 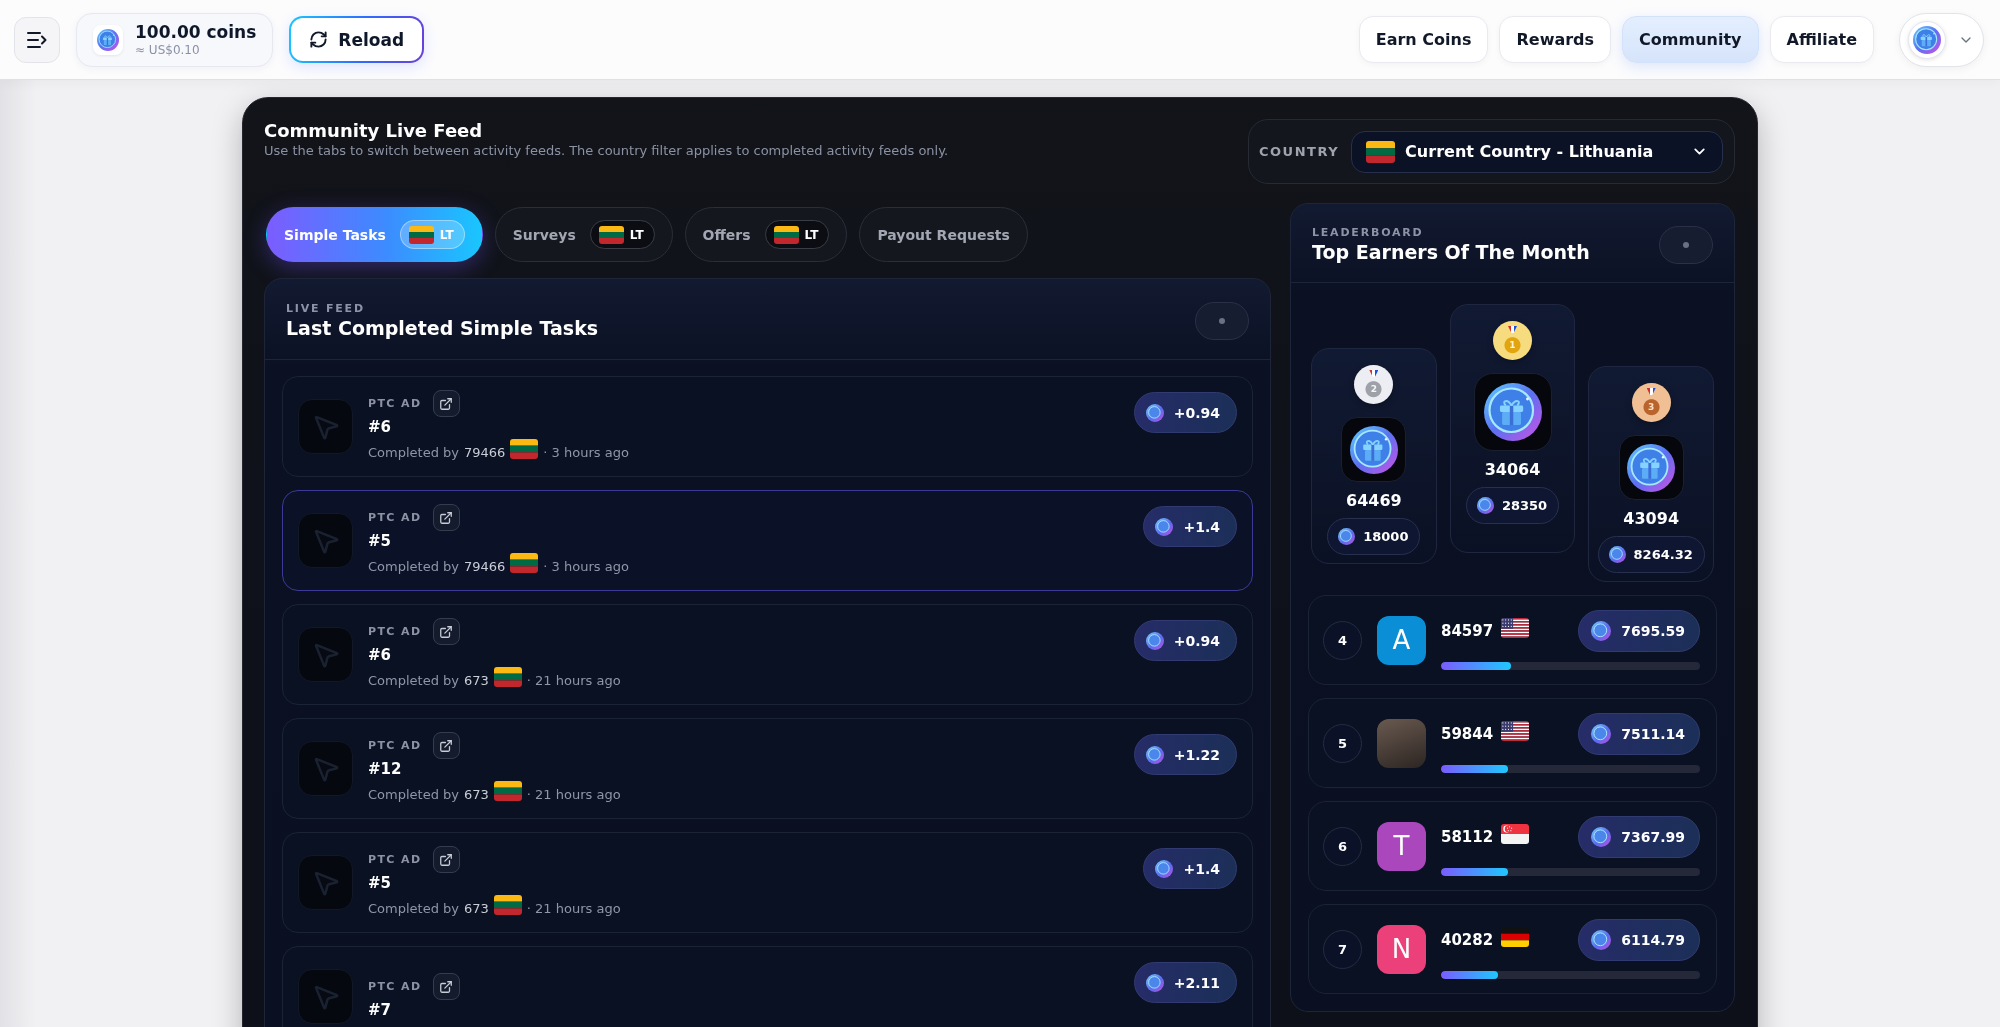 I want to click on rank-number: 7, so click(x=1342, y=949).